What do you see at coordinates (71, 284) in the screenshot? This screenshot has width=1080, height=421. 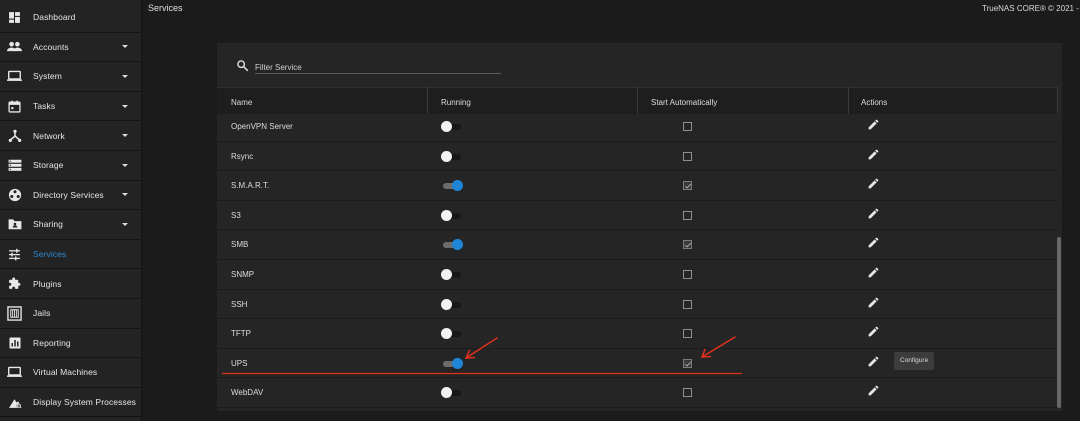 I see `sidebar-item-plugins: Plugins` at bounding box center [71, 284].